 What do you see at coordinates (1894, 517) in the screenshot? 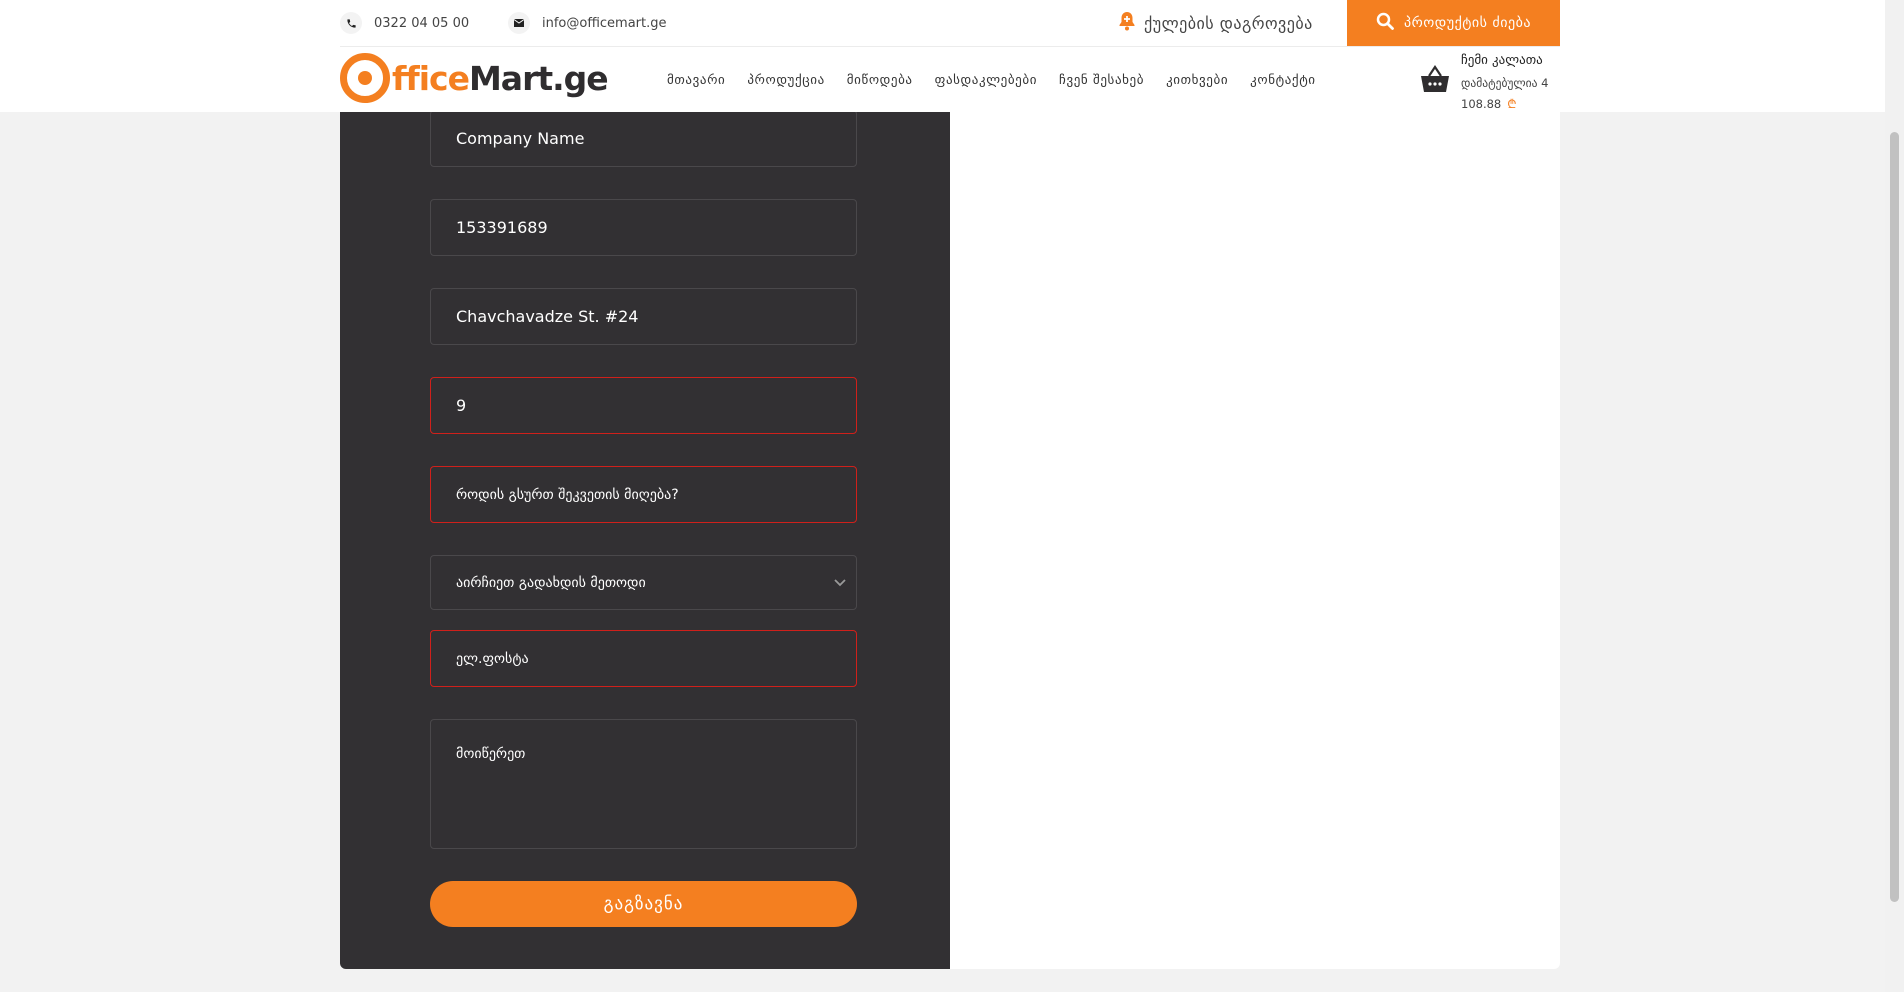
I see `scrollbar-thumb` at bounding box center [1894, 517].